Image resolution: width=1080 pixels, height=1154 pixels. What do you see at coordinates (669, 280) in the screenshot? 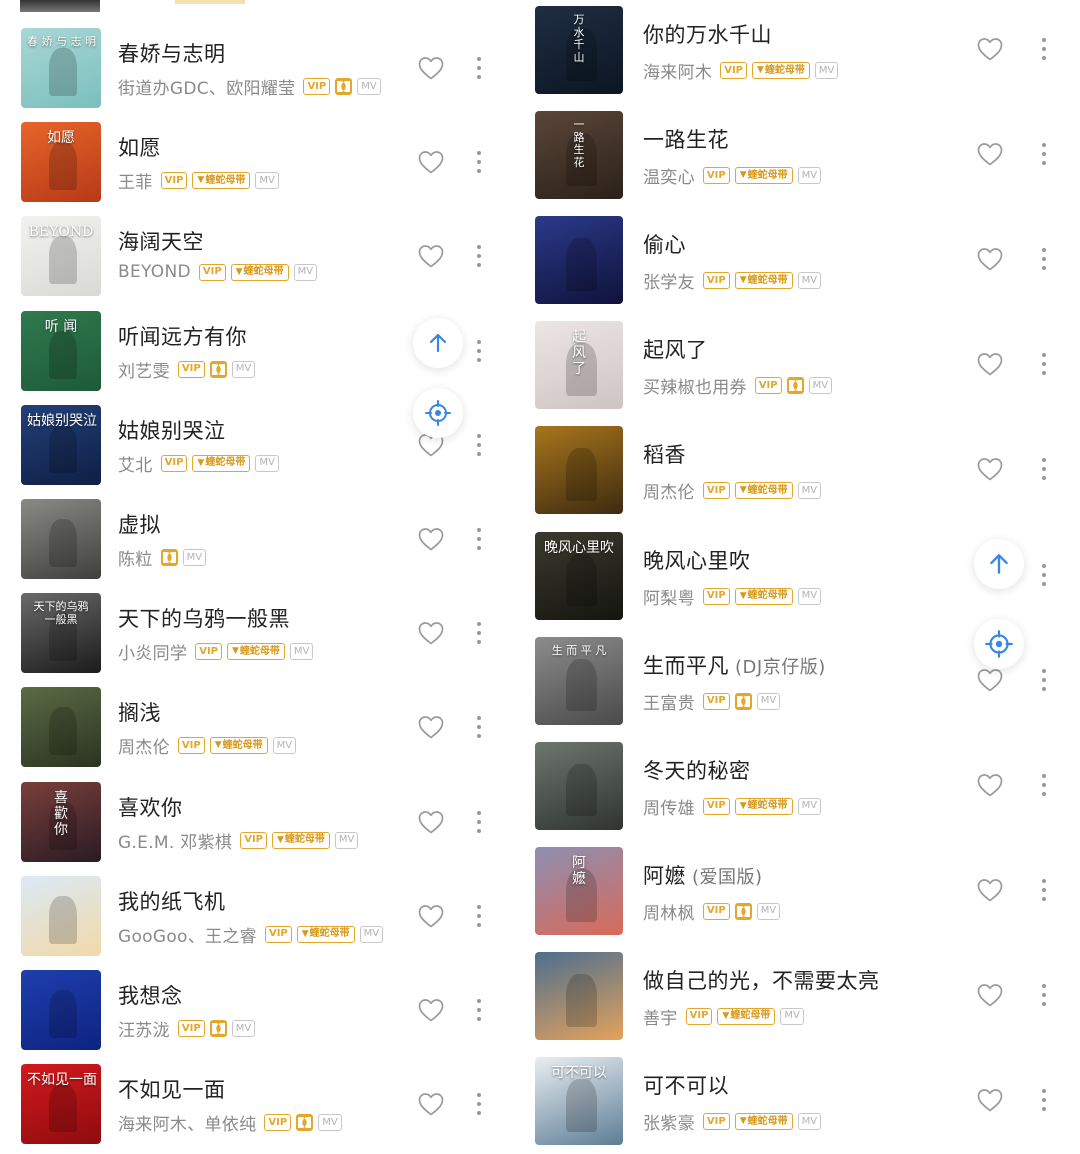
I see `artist-name: 张学友` at bounding box center [669, 280].